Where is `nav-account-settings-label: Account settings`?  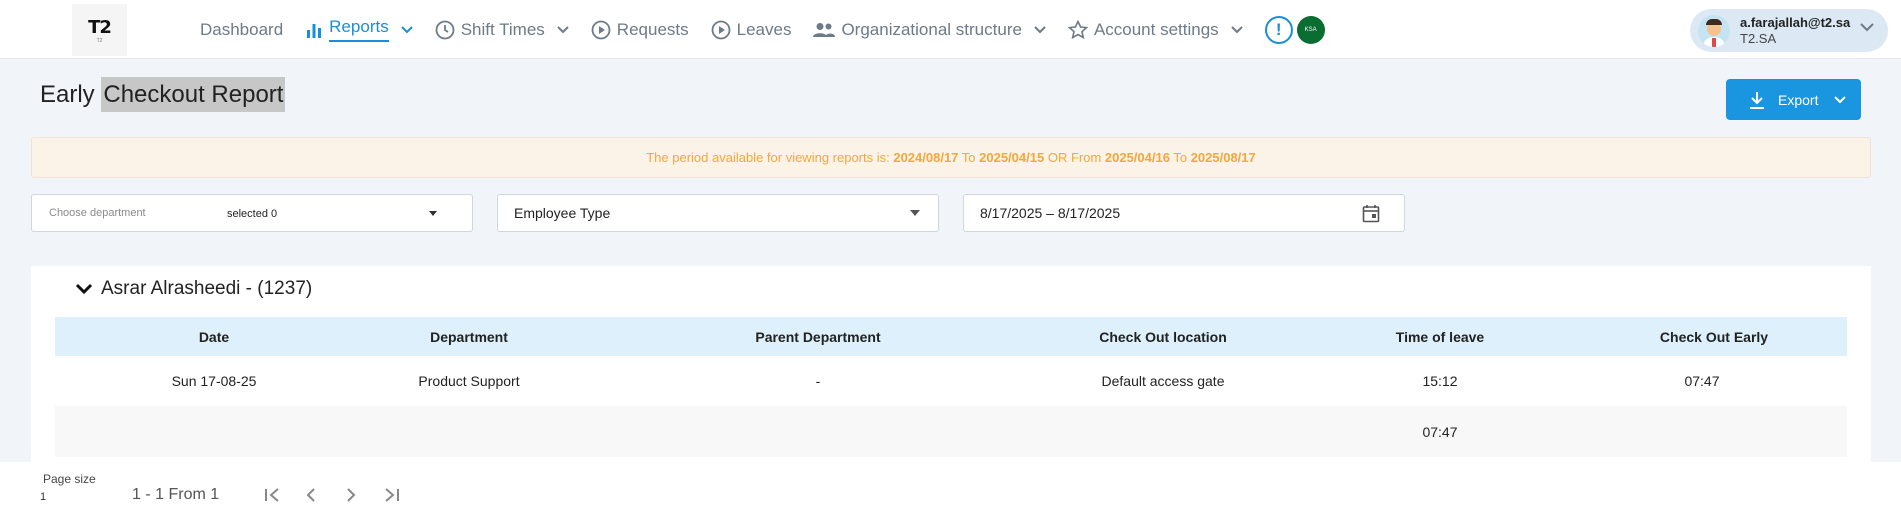 nav-account-settings-label: Account settings is located at coordinates (1156, 29).